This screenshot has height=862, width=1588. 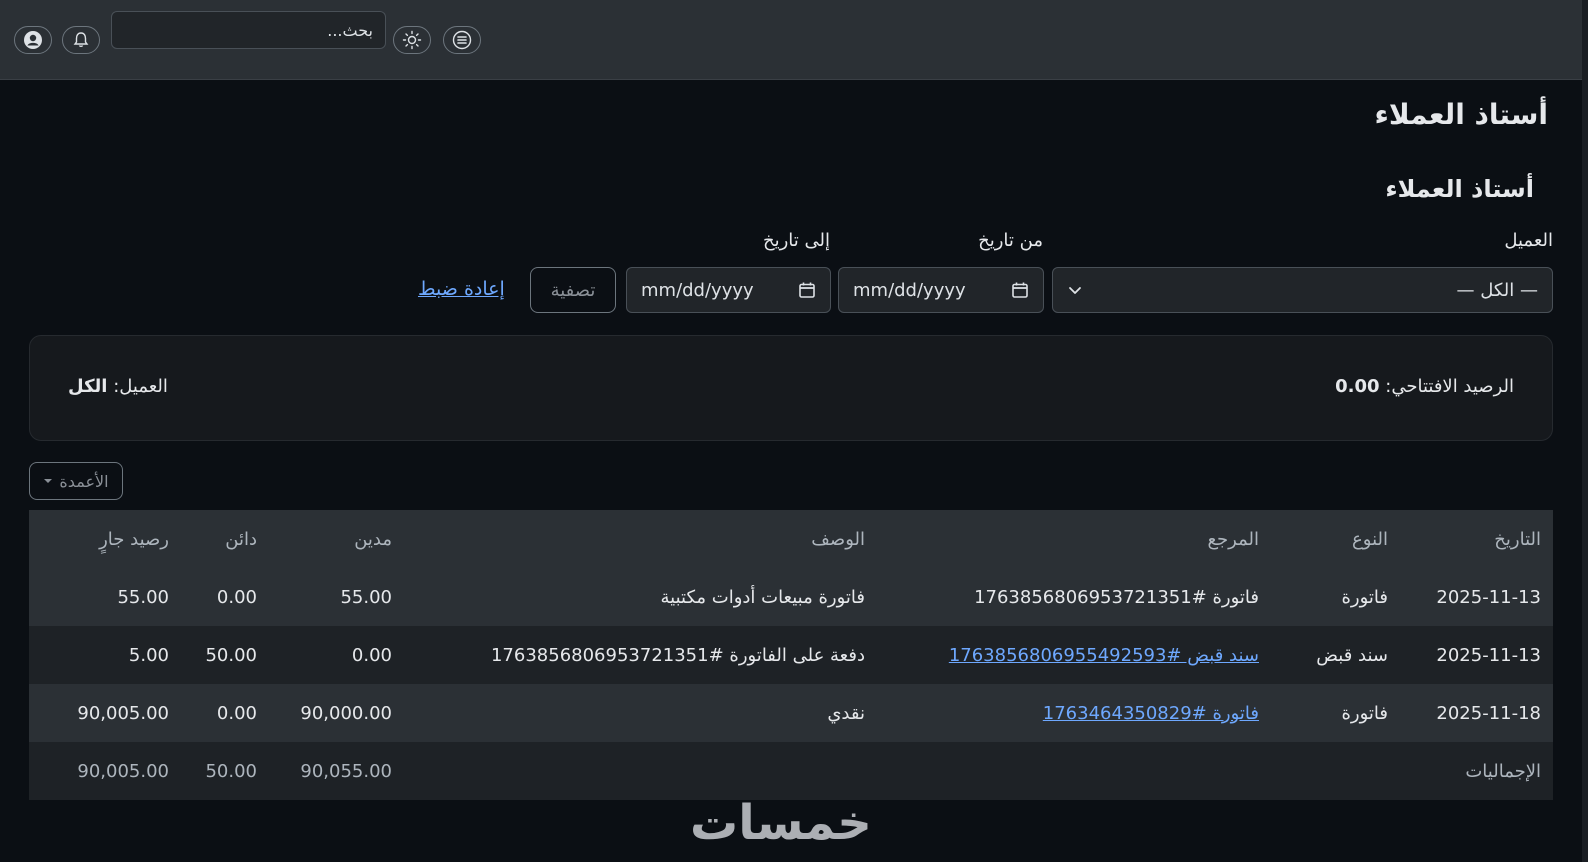 I want to click on sun-icon, so click(x=412, y=40).